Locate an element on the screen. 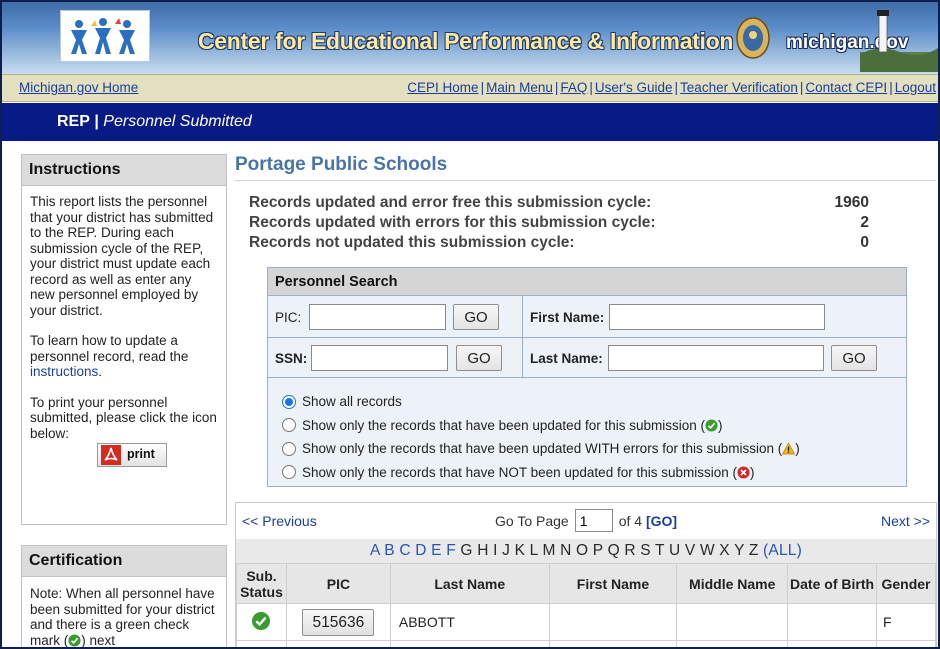 This screenshot has width=940, height=649. certification-note-suffix: ) next is located at coordinates (98, 640).